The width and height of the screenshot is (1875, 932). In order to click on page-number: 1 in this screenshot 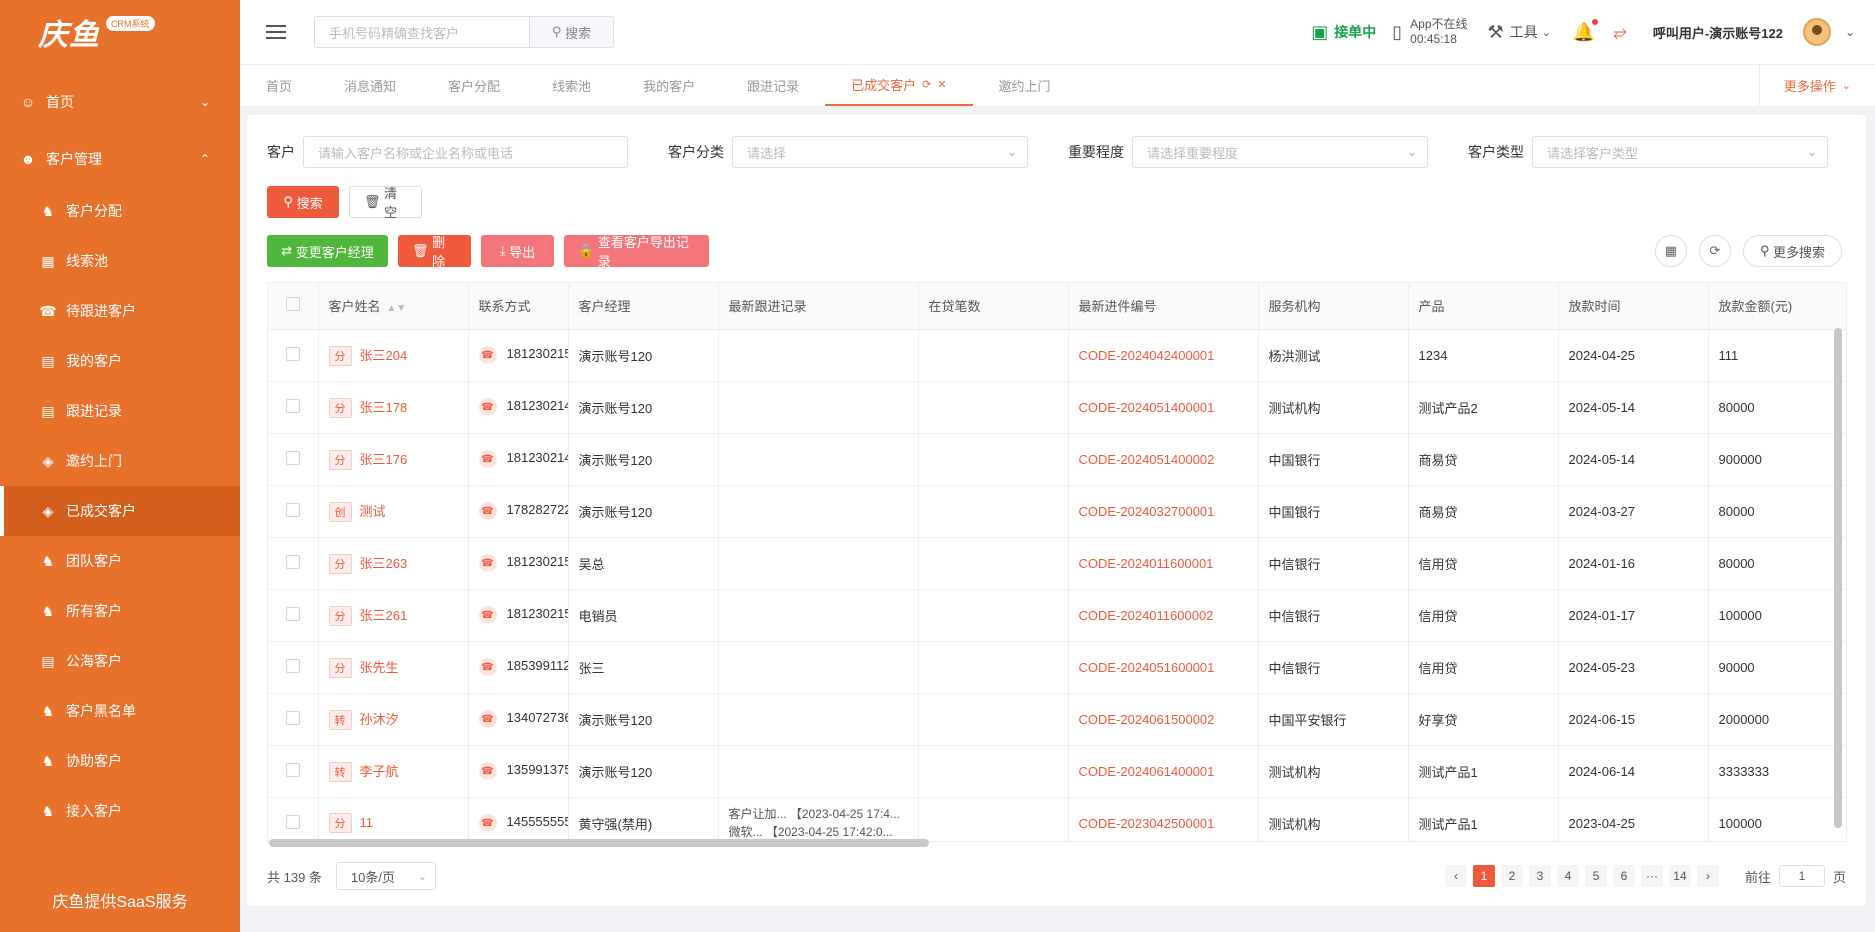, I will do `click(1483, 876)`.